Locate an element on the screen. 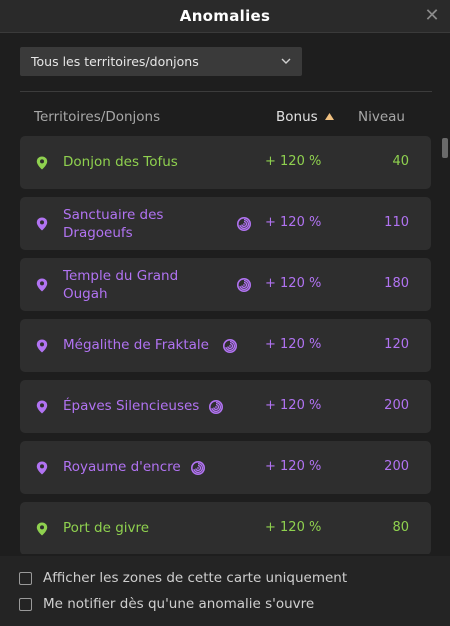 The height and width of the screenshot is (626, 450). territory-name: Royaume d'encre is located at coordinates (122, 467).